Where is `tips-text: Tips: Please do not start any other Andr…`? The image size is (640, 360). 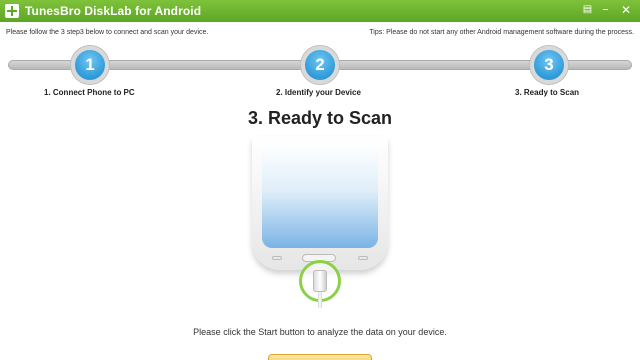
tips-text: Tips: Please do not start any other Andr… is located at coordinates (501, 32).